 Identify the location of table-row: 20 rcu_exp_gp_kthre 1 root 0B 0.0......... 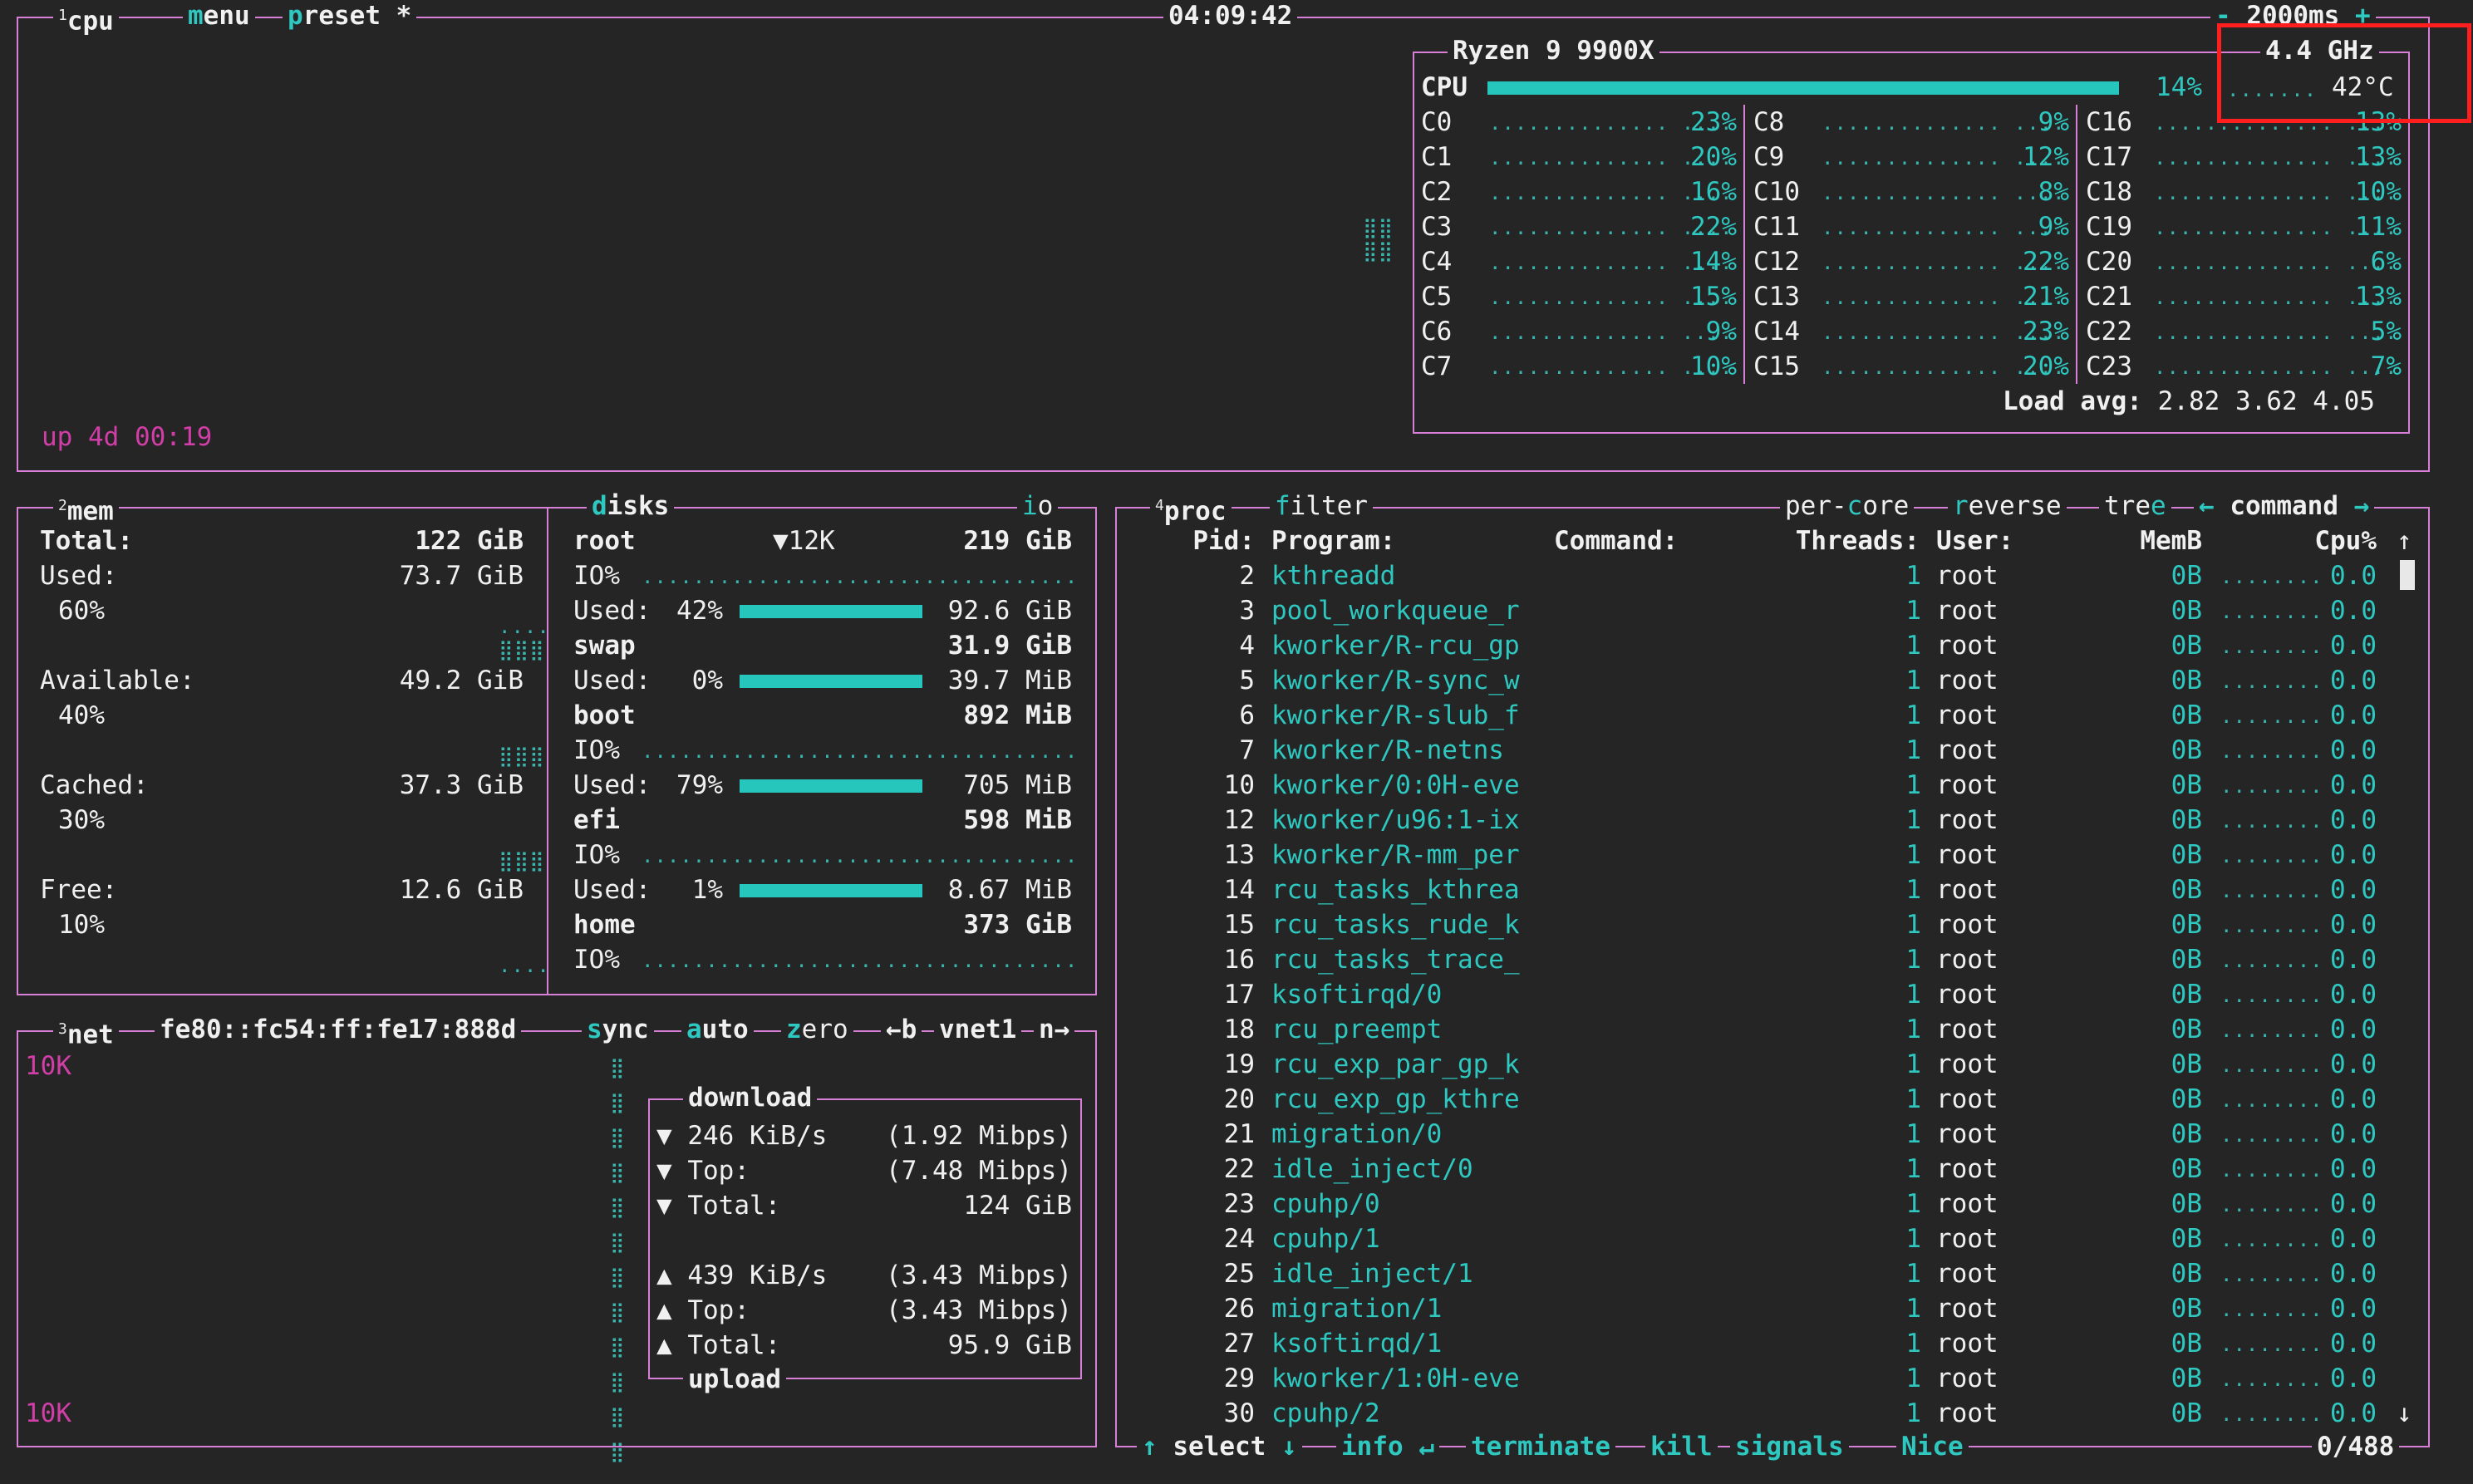
(1755, 1099).